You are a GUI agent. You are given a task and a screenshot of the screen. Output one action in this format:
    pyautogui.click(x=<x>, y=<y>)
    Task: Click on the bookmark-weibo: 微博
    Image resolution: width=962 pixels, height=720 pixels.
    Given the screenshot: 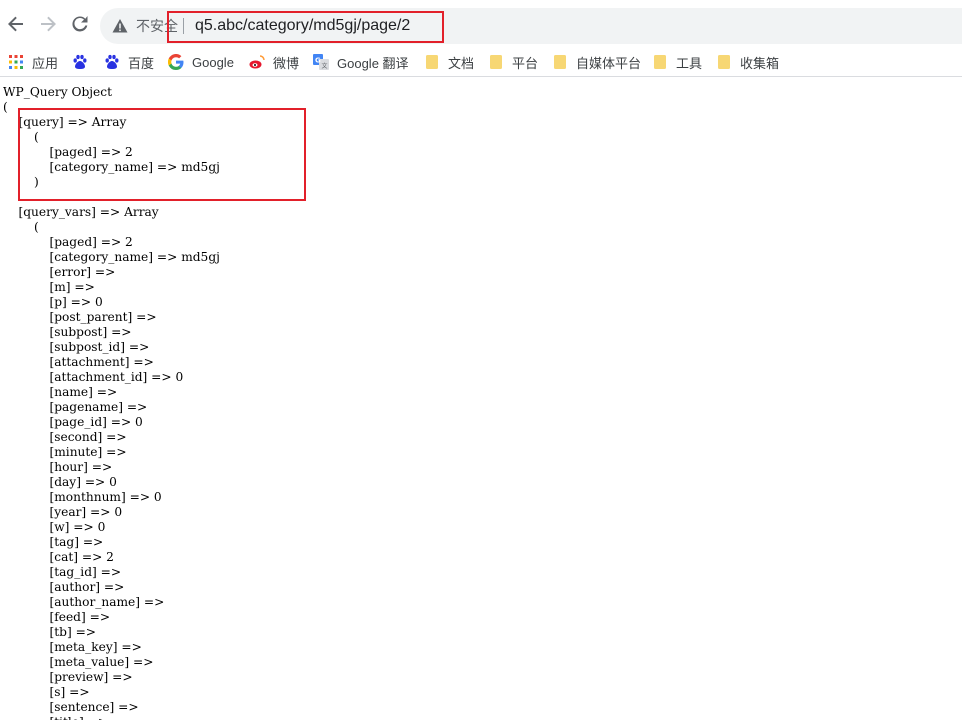 What is the action you would take?
    pyautogui.click(x=274, y=62)
    